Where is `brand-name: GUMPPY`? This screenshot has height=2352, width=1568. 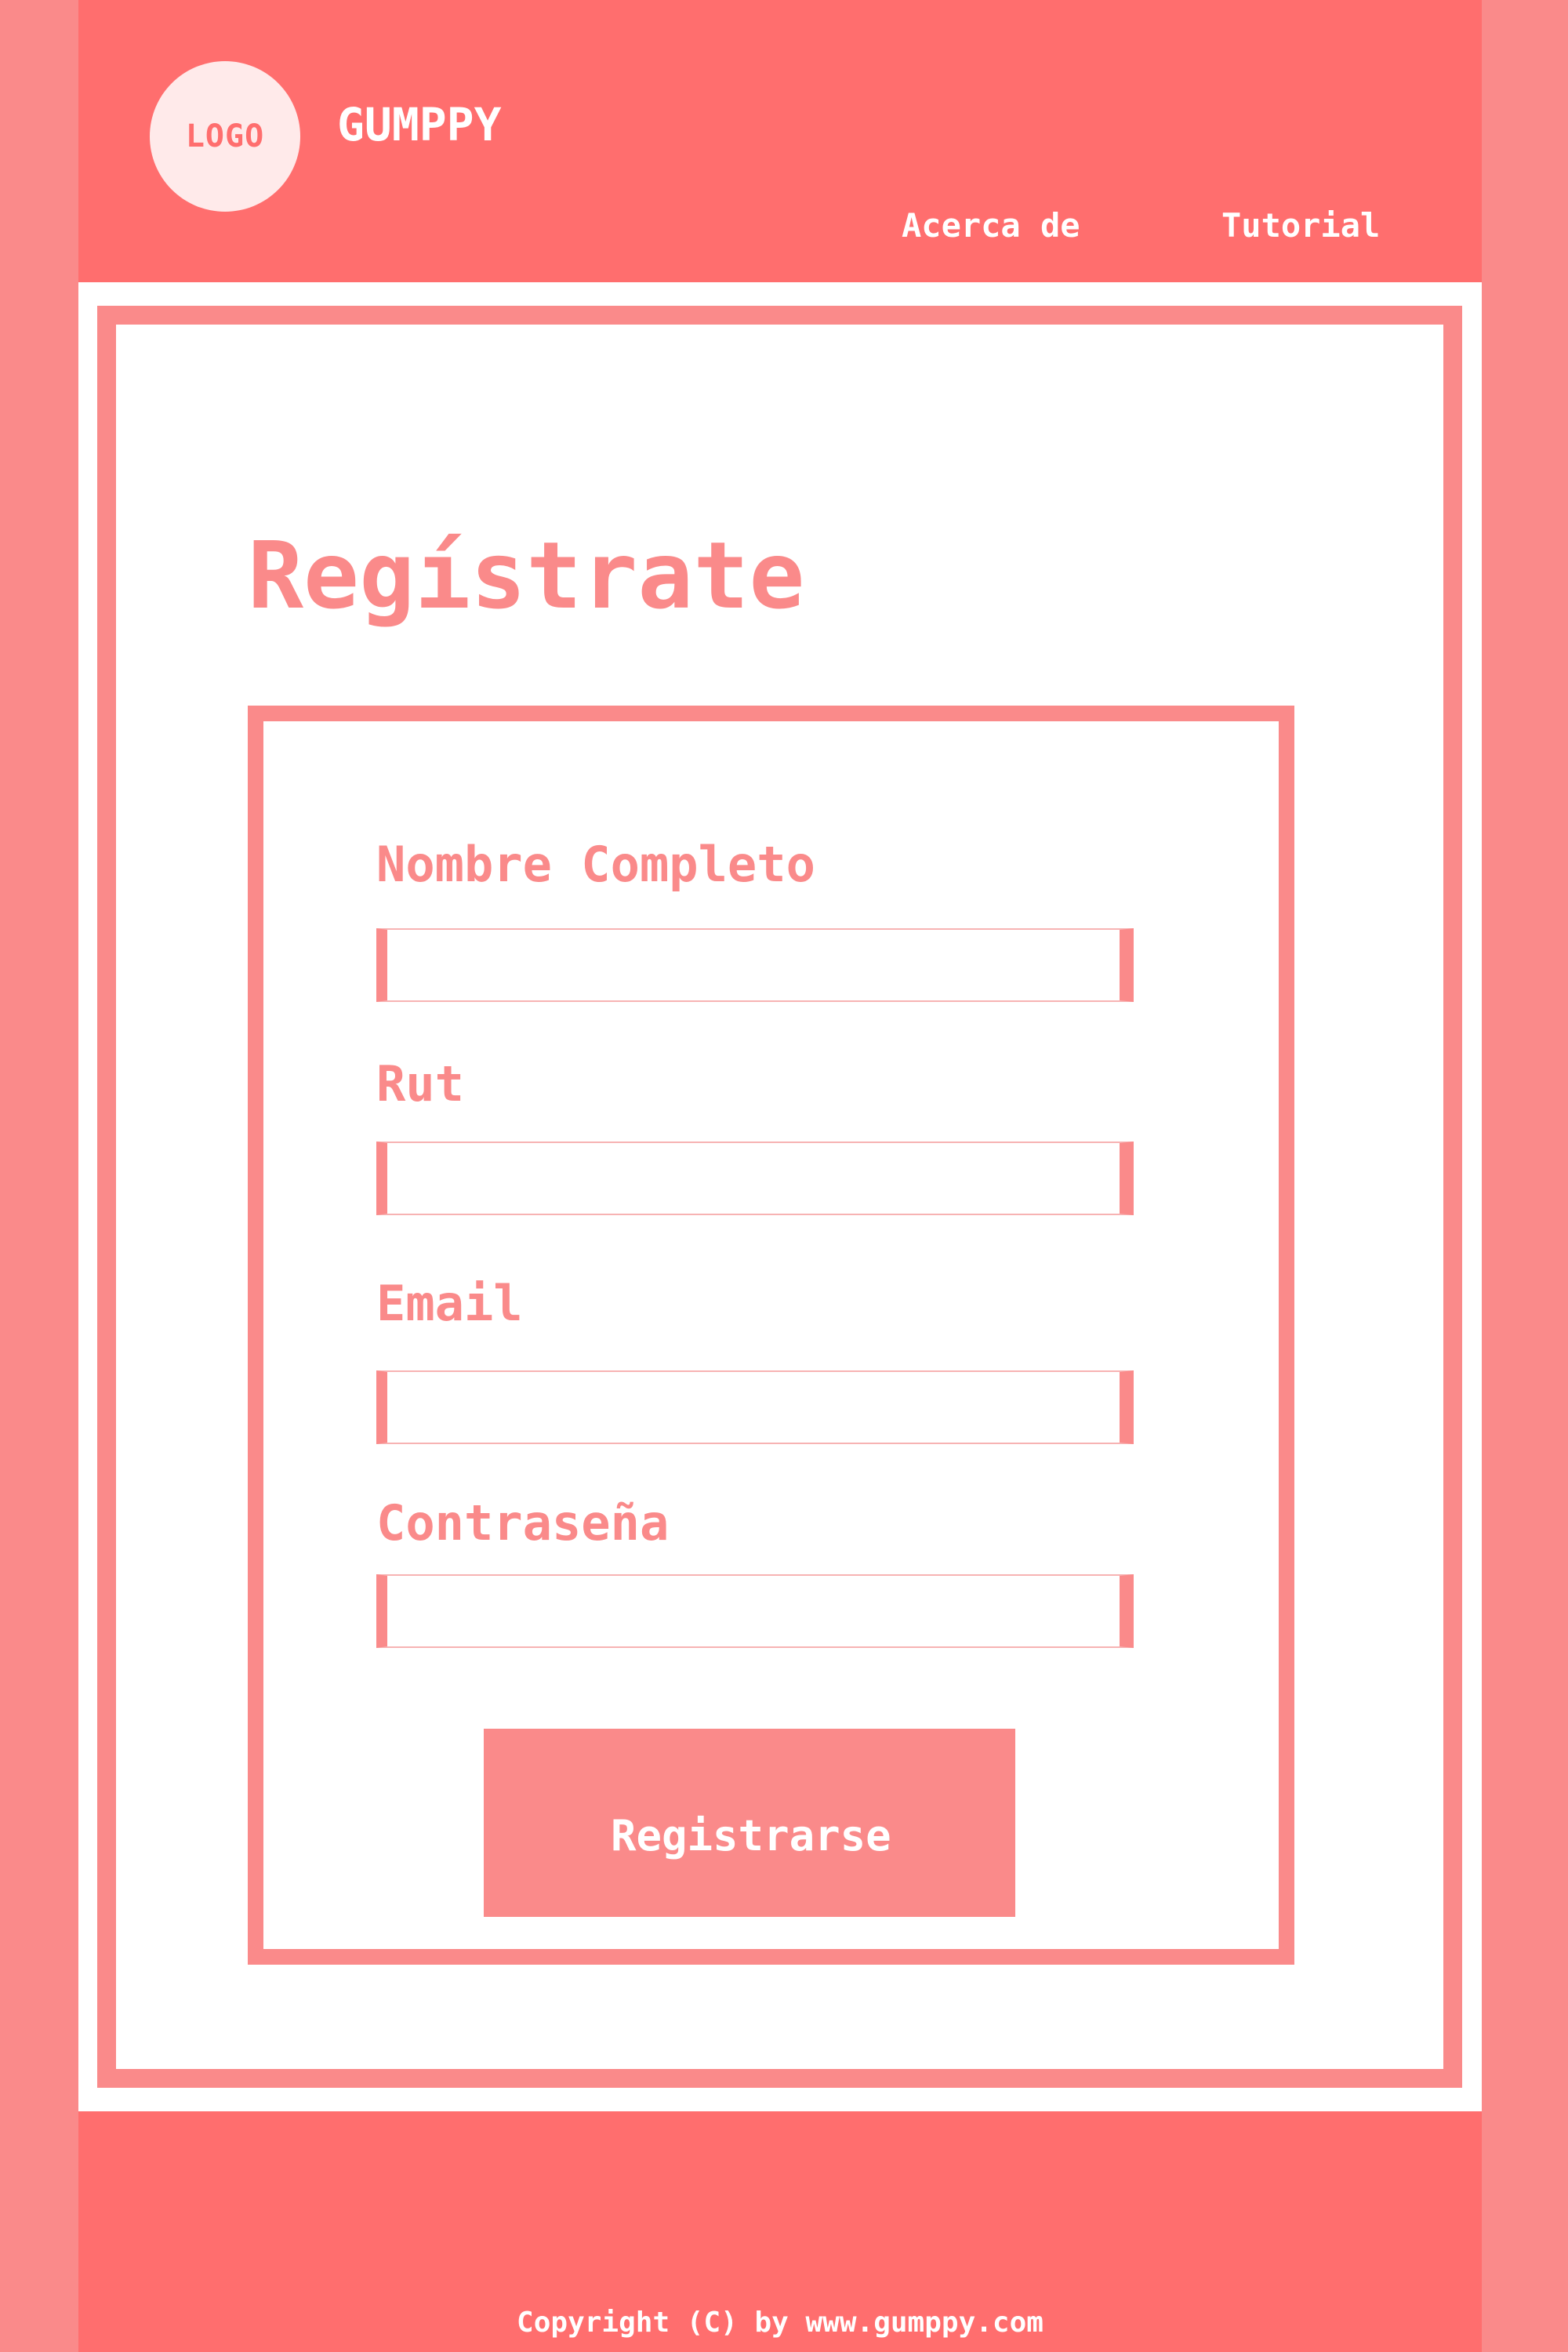
brand-name: GUMPPY is located at coordinates (420, 124).